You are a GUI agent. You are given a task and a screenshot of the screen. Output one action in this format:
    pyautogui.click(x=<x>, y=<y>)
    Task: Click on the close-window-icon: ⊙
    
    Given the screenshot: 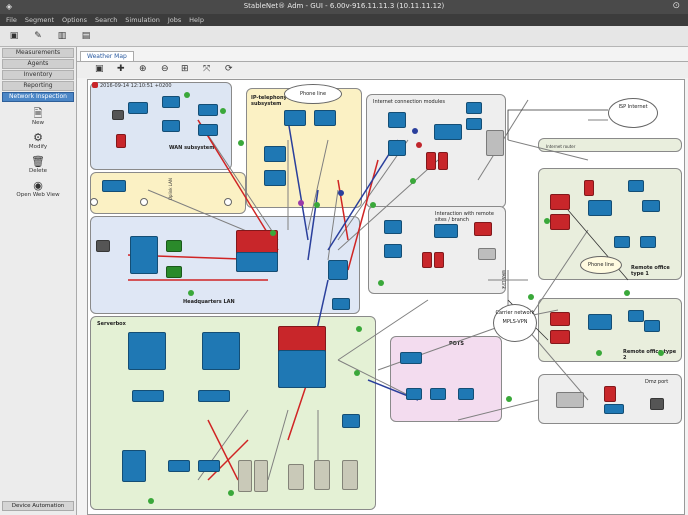 What is the action you would take?
    pyautogui.click(x=676, y=6)
    